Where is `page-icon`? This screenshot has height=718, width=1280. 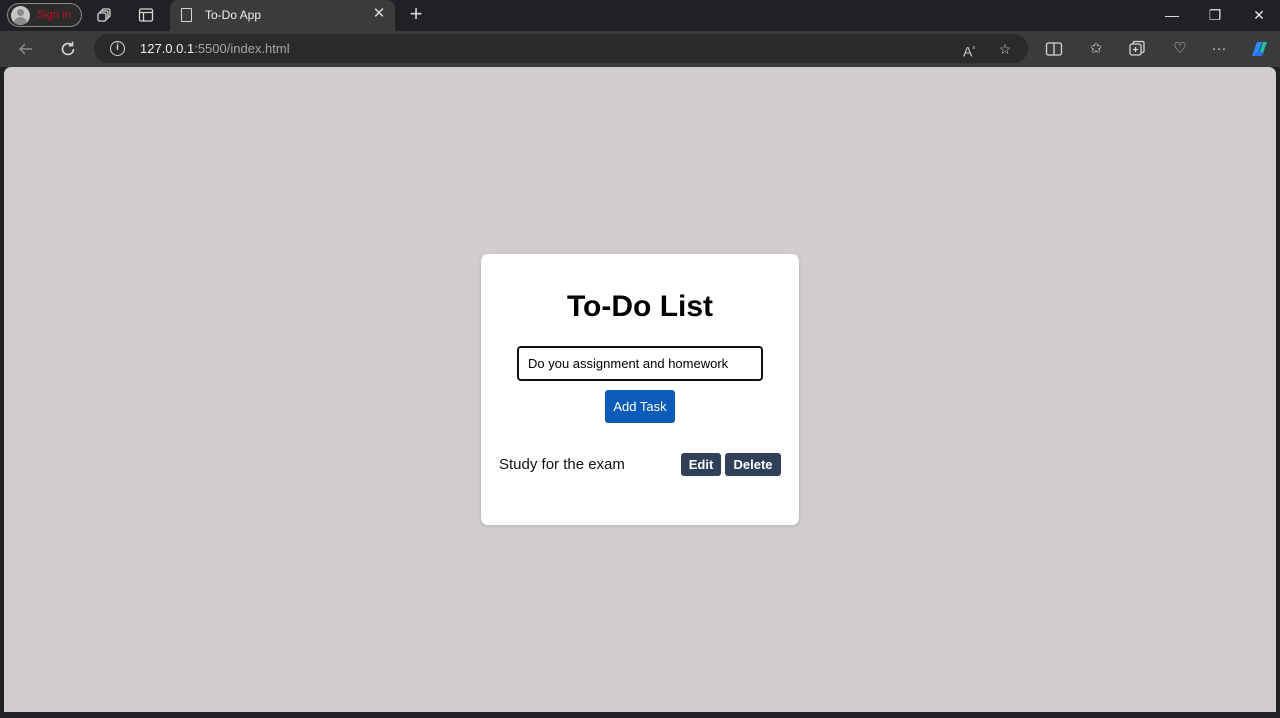 page-icon is located at coordinates (186, 15).